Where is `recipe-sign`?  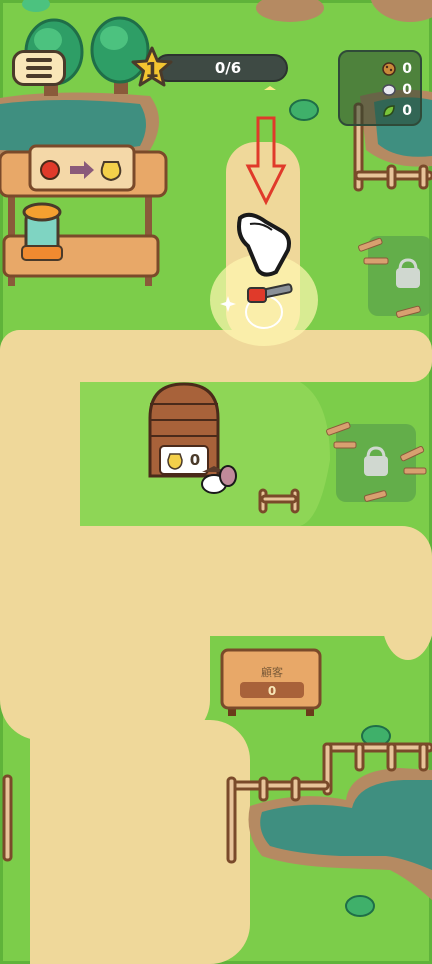 recipe-sign is located at coordinates (82, 168).